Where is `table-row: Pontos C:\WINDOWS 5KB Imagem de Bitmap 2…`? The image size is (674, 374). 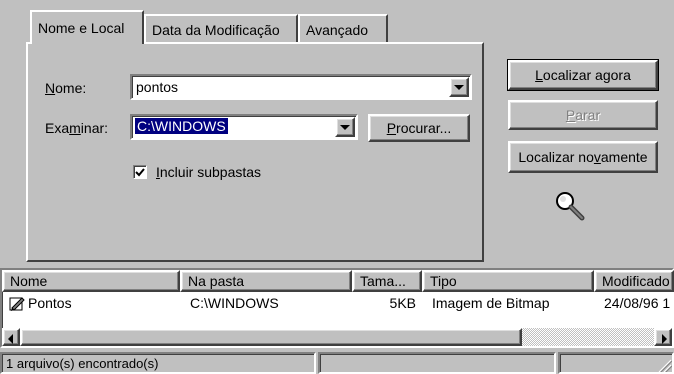 table-row: Pontos C:\WINDOWS 5KB Imagem de Bitmap 2… is located at coordinates (337, 304).